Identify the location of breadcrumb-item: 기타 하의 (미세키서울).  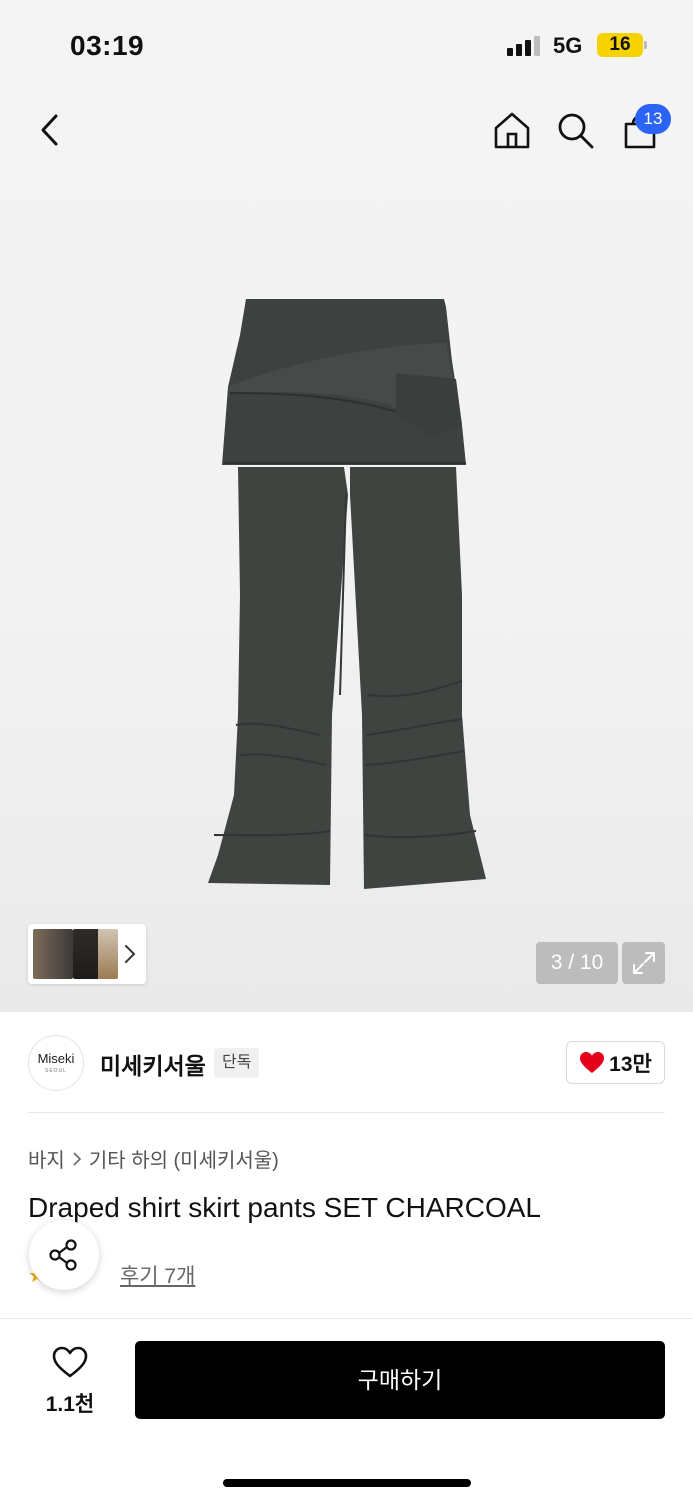
(184, 1158).